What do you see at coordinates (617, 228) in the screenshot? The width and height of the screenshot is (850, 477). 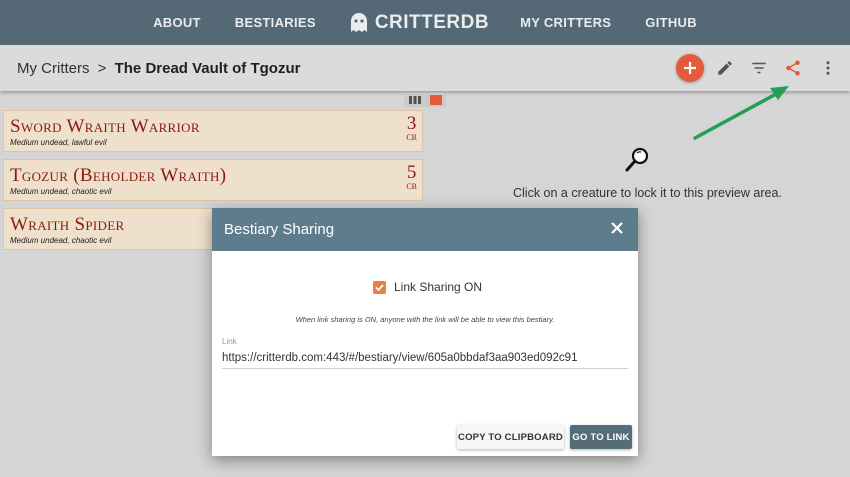 I see `close-icon` at bounding box center [617, 228].